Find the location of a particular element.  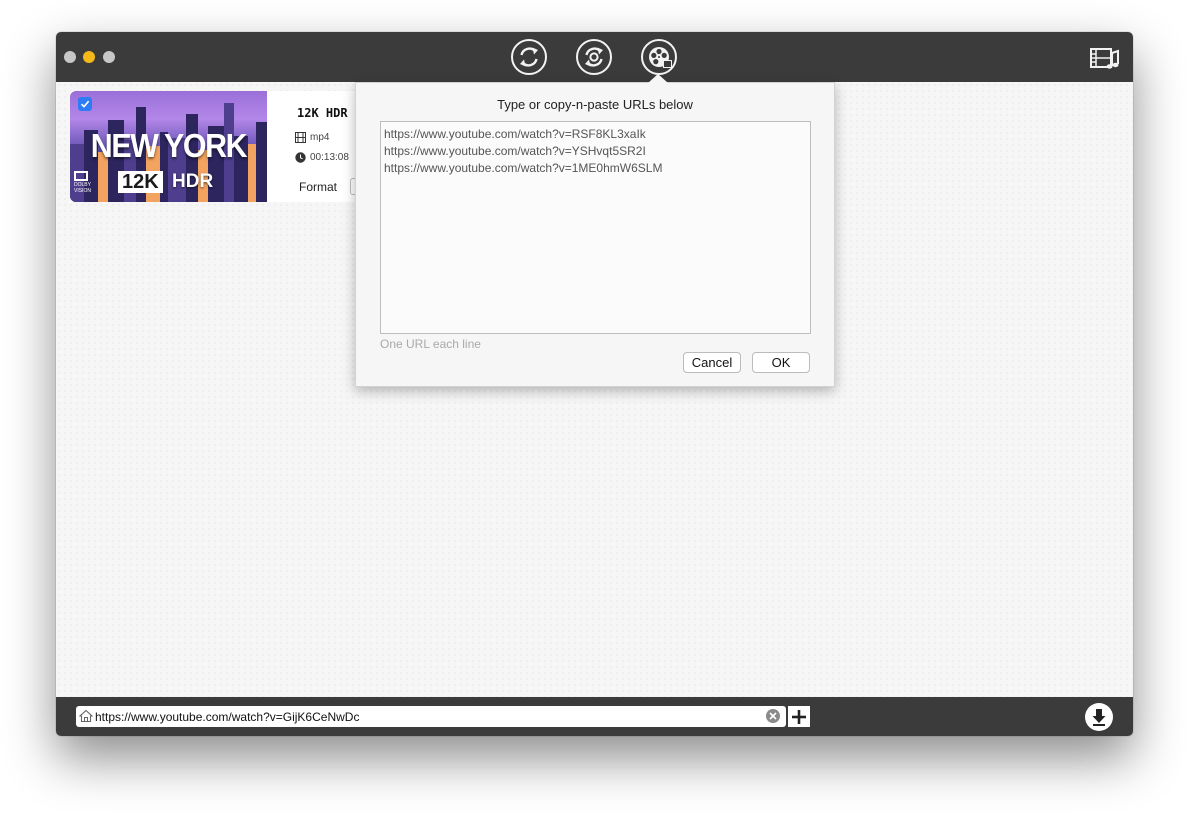

cancel-button: Cancel is located at coordinates (712, 362).